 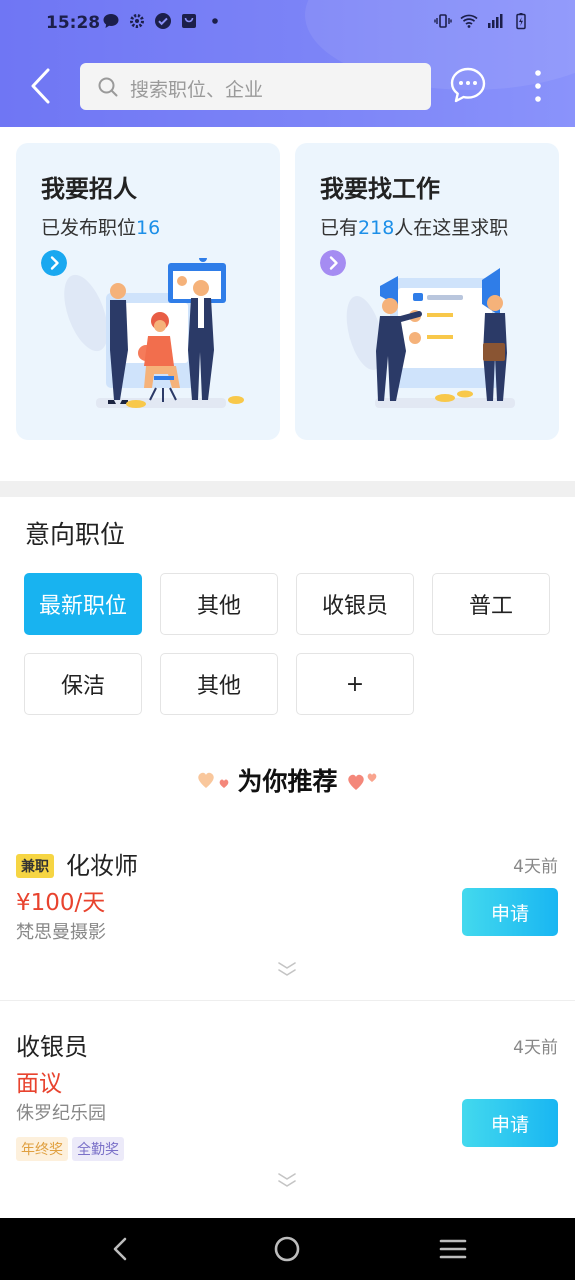 I want to click on job-title: 化妆师, so click(x=102, y=866).